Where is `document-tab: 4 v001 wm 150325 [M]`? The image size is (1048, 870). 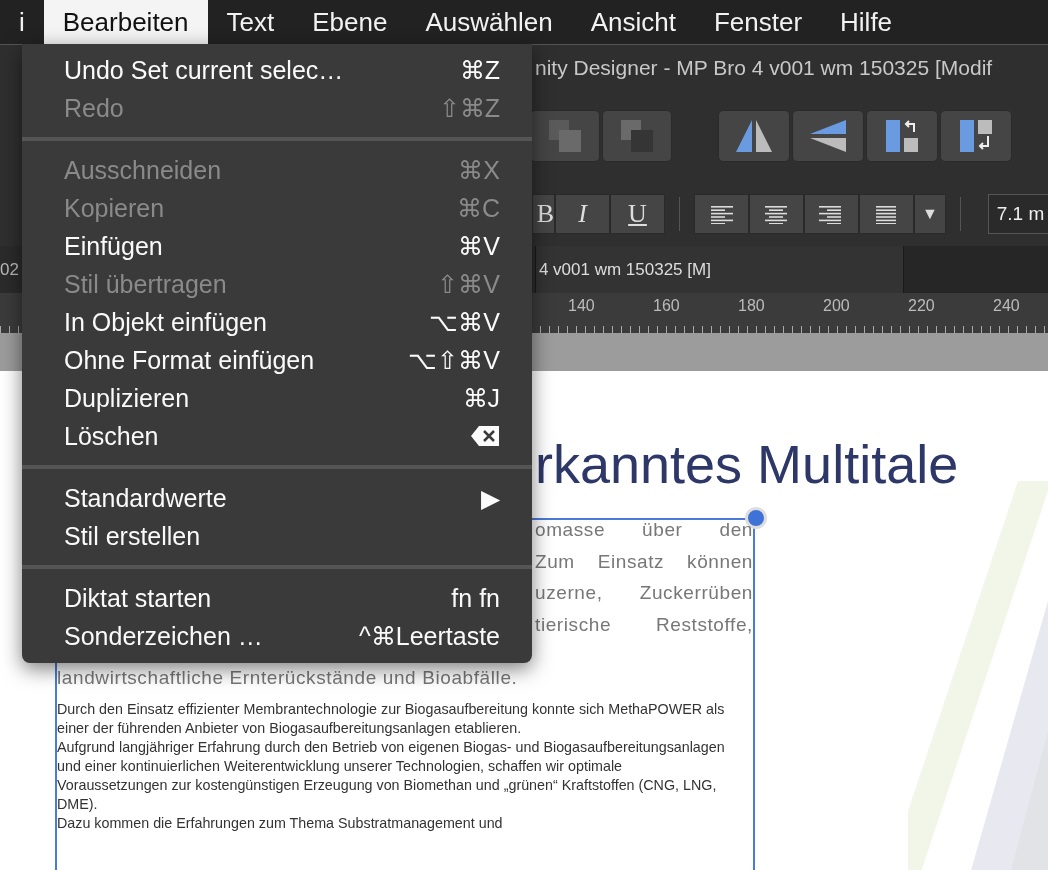 document-tab: 4 v001 wm 150325 [M] is located at coordinates (719, 269).